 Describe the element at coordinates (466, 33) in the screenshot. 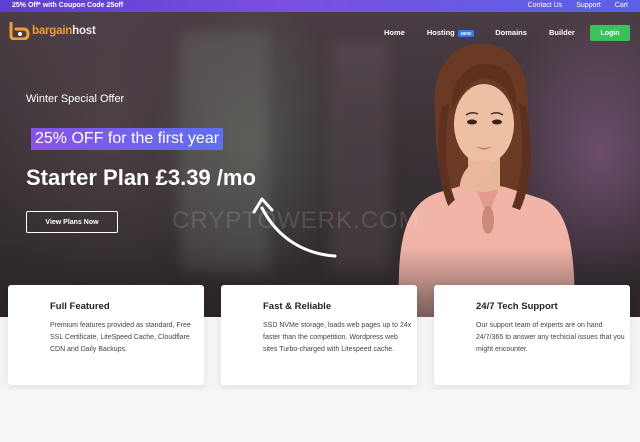

I see `new-badge: NEW` at that location.